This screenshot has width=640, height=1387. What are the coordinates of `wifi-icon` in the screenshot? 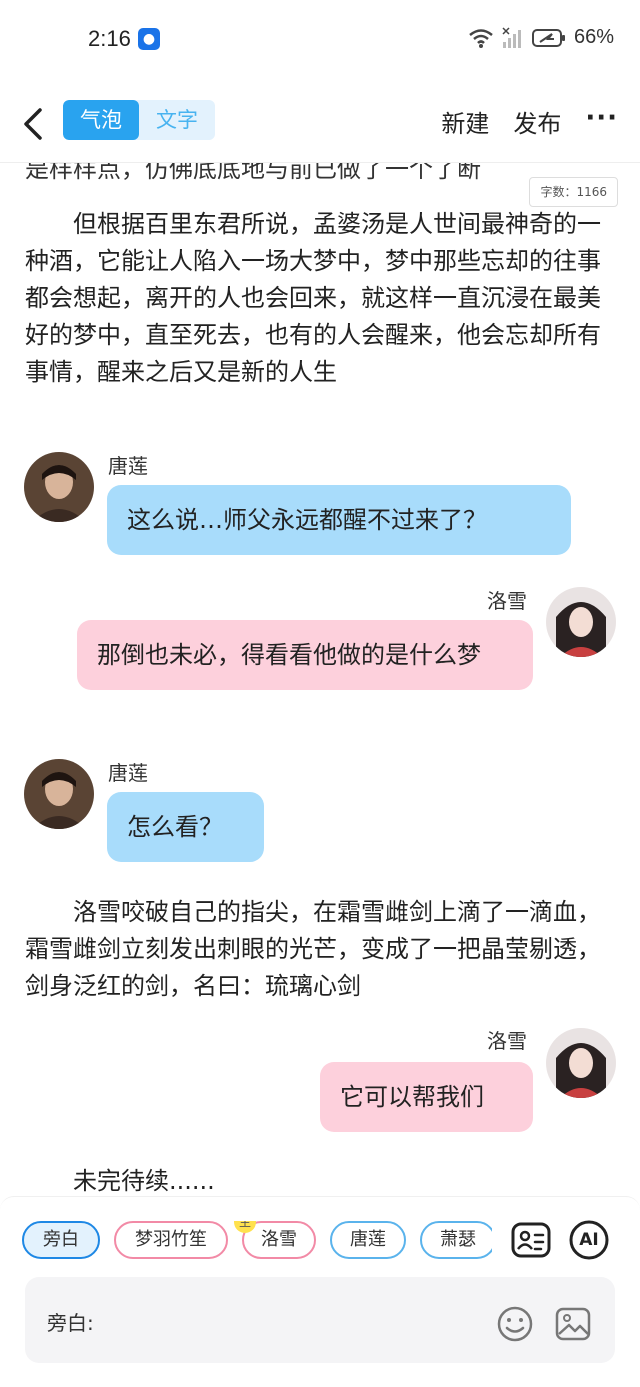 It's located at (481, 38).